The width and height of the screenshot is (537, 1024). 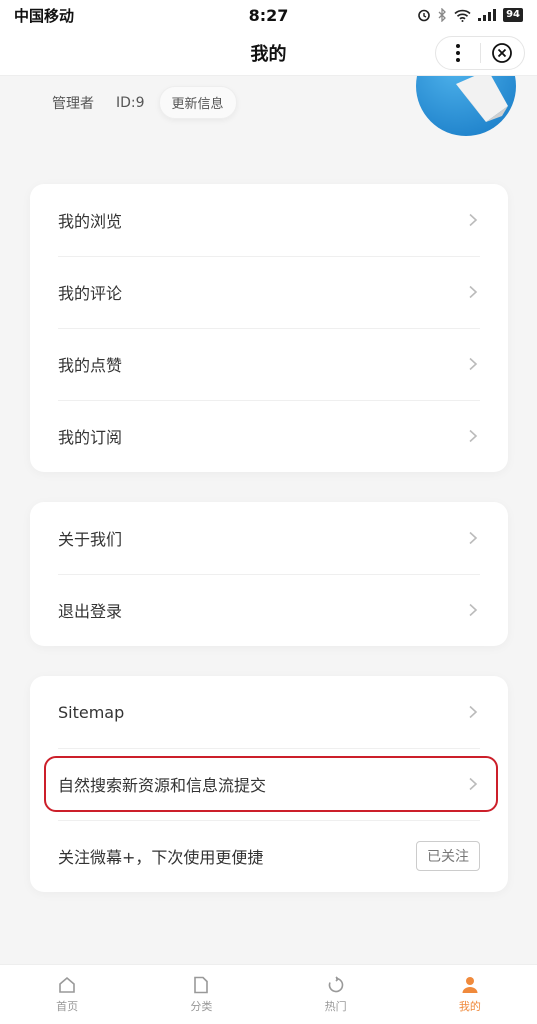 What do you see at coordinates (90, 221) in the screenshot?
I see `menu-item-label: 我的浏览` at bounding box center [90, 221].